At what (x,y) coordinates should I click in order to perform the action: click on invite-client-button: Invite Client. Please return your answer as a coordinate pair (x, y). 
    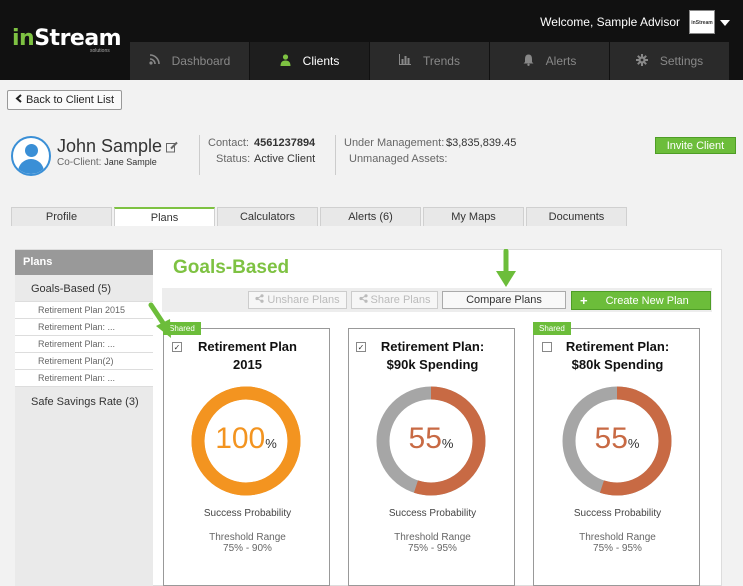
    Looking at the image, I should click on (695, 145).